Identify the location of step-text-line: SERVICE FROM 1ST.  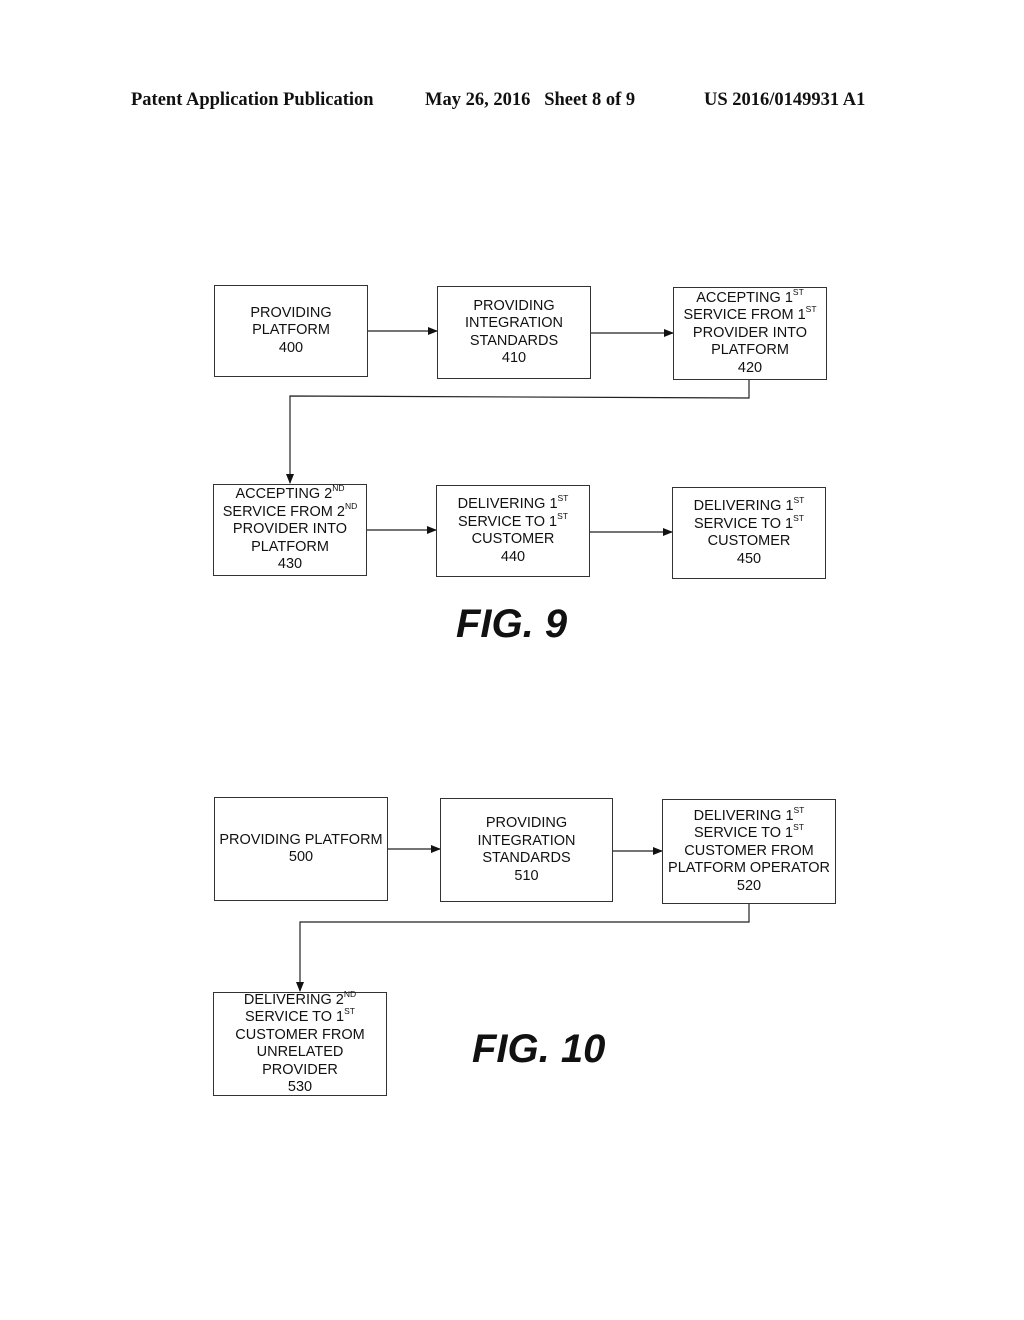
(750, 314).